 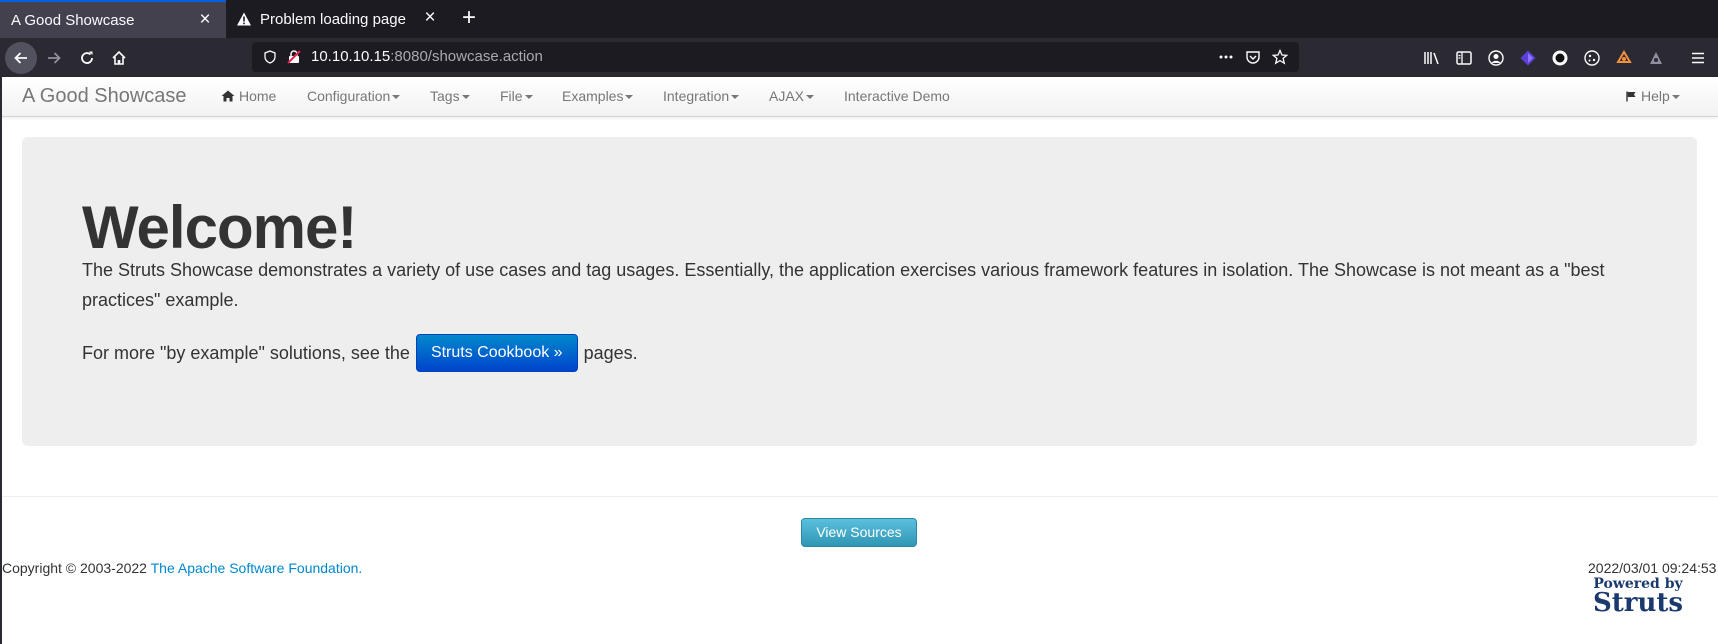 I want to click on nav-ajax-label: AJAX, so click(x=787, y=96).